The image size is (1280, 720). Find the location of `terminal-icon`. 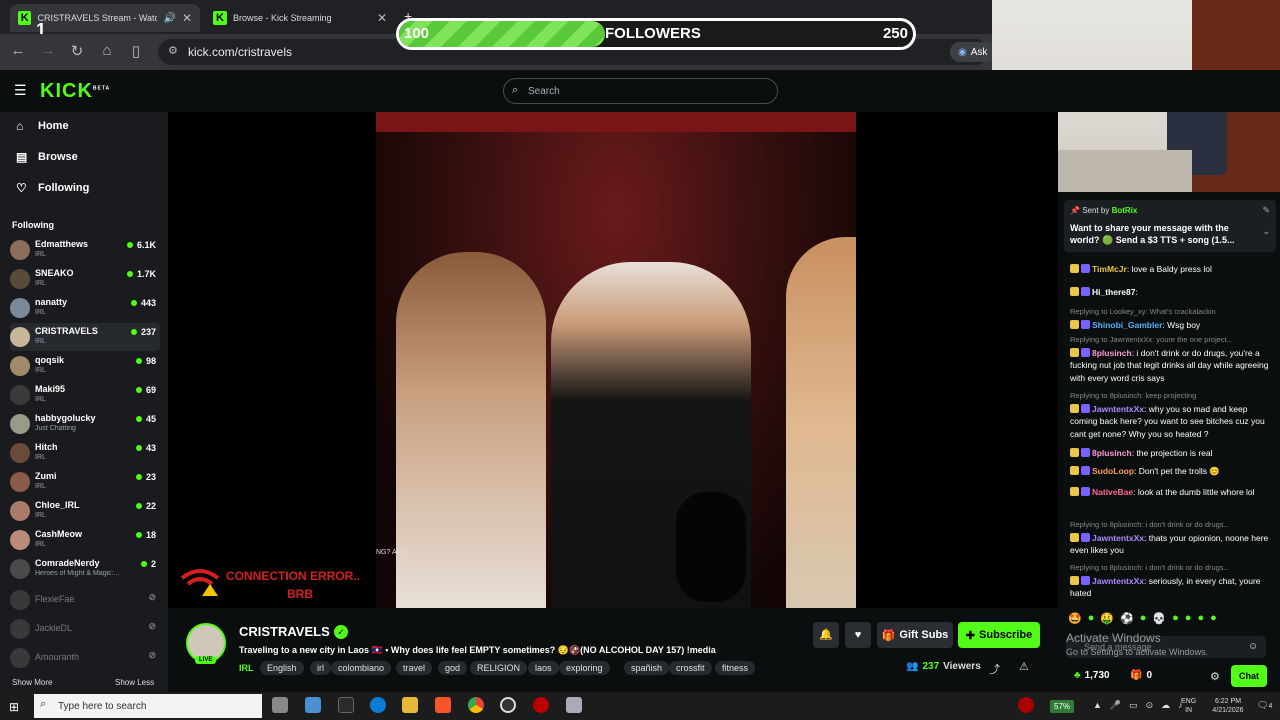

terminal-icon is located at coordinates (346, 705).